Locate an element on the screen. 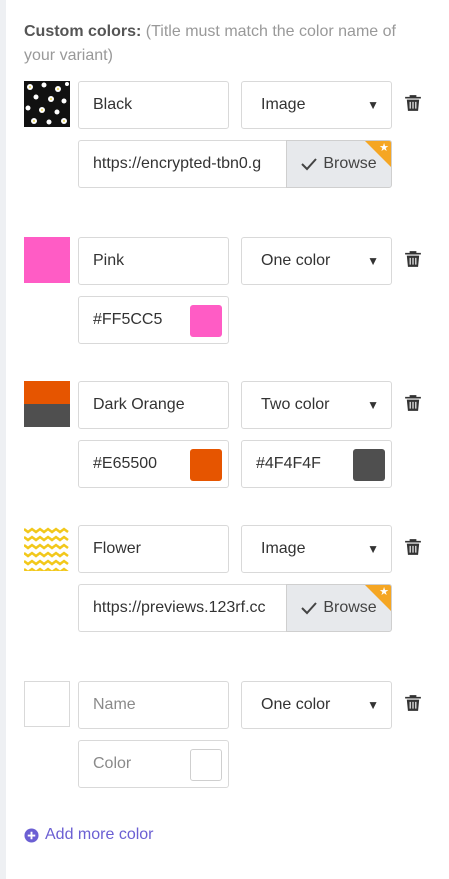  color-name-input: Name is located at coordinates (153, 705).